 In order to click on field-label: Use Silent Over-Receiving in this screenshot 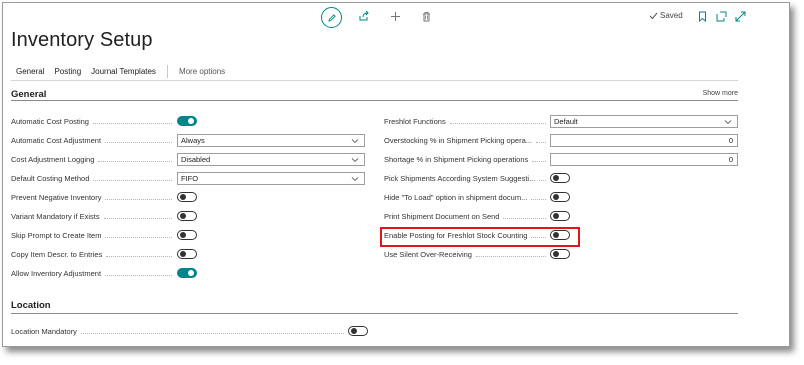, I will do `click(428, 254)`.